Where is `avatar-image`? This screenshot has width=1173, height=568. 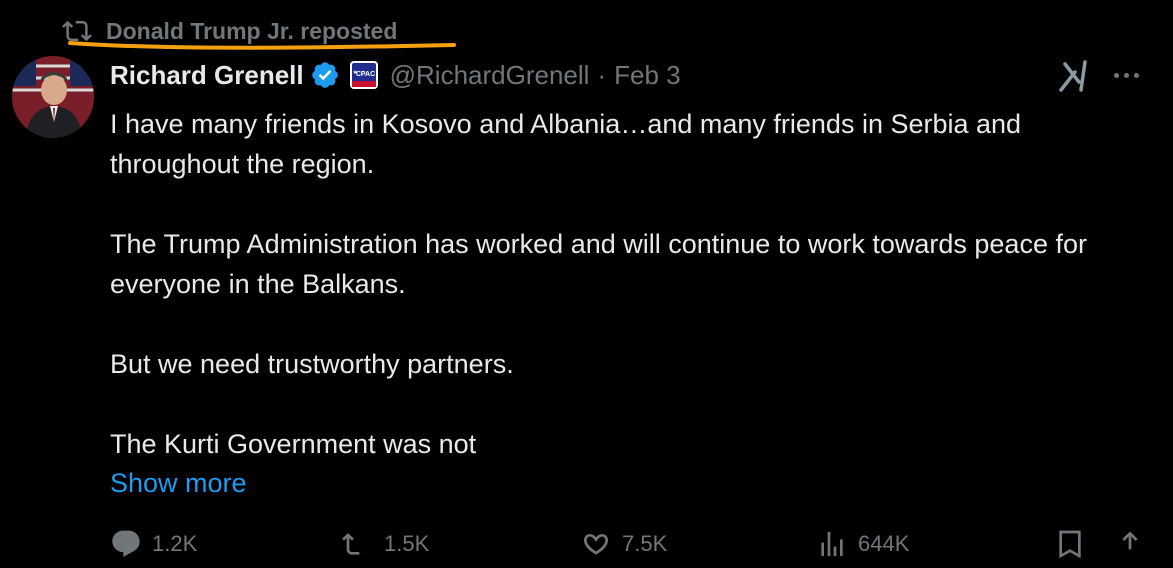 avatar-image is located at coordinates (53, 97).